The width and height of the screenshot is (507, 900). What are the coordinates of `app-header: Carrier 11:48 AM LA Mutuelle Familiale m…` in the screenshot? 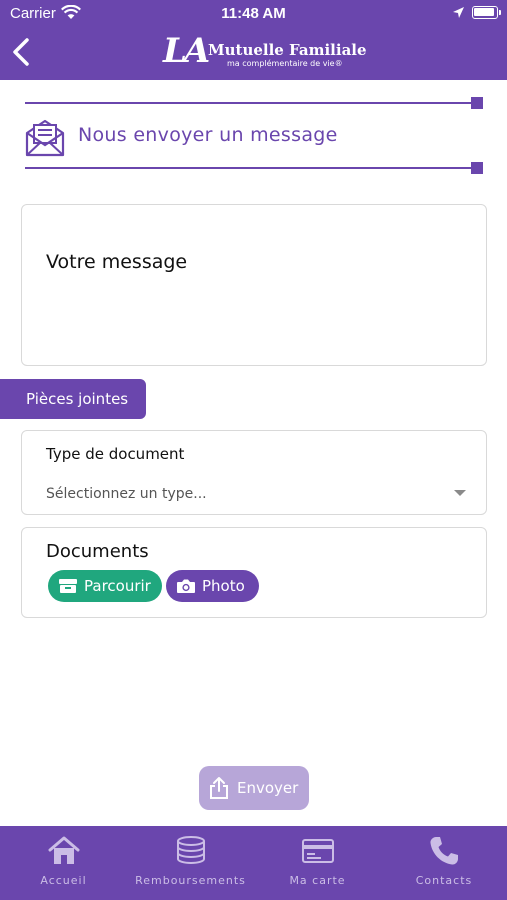 It's located at (253, 40).